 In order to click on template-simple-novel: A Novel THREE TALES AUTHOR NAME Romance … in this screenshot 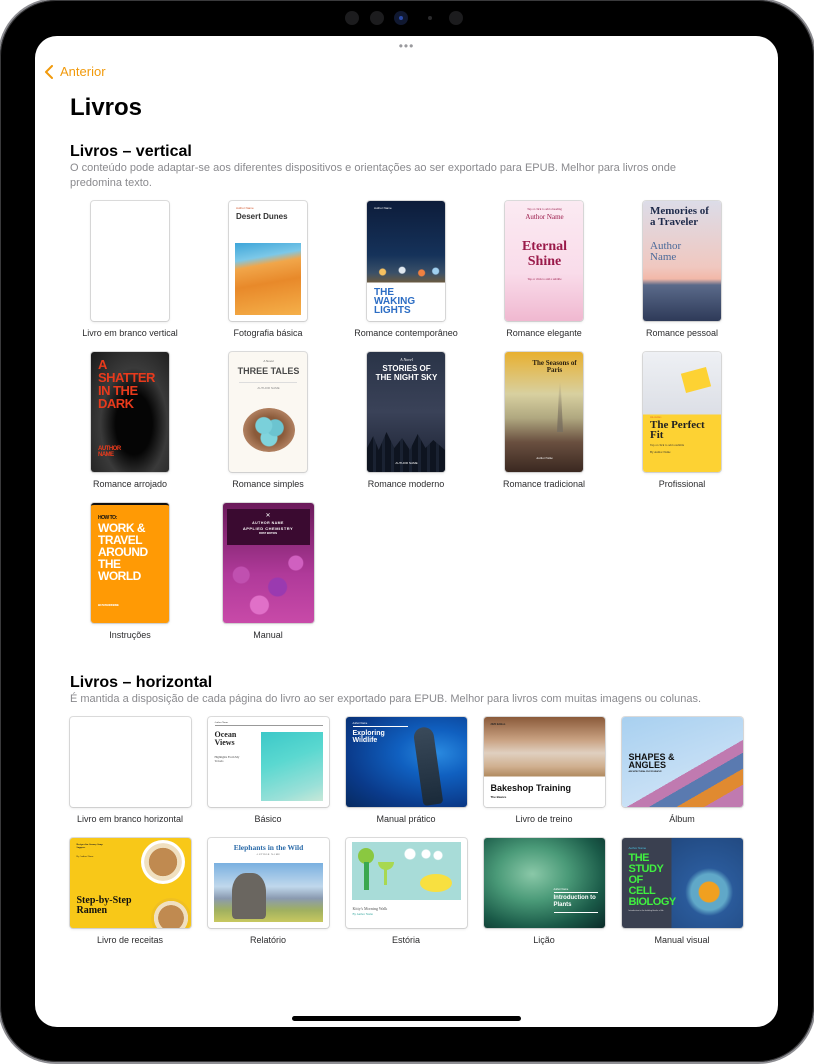, I will do `click(268, 420)`.